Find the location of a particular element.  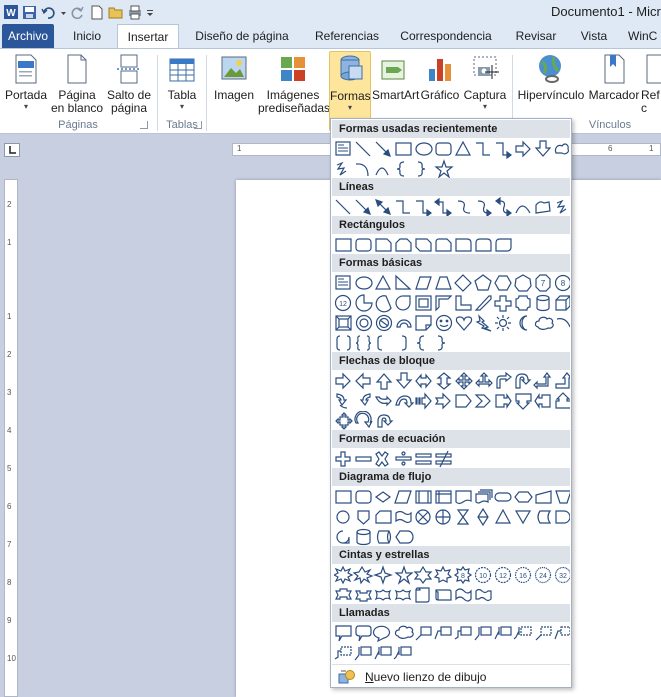

stars-row-1: 8 10 12 16 24 32 is located at coordinates (452, 575).